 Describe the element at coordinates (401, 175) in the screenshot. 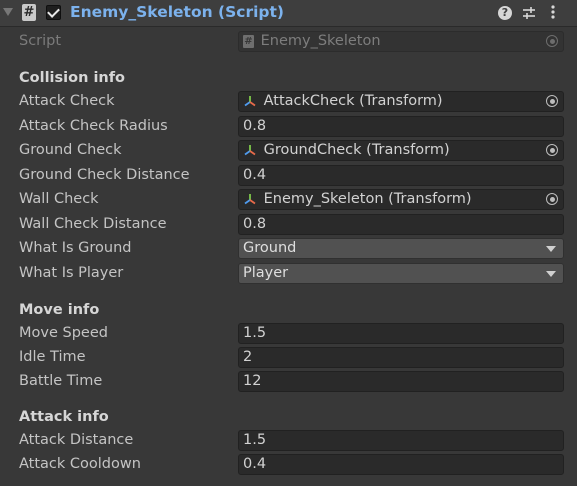

I see `ground-check-distance-input: 0.4` at that location.